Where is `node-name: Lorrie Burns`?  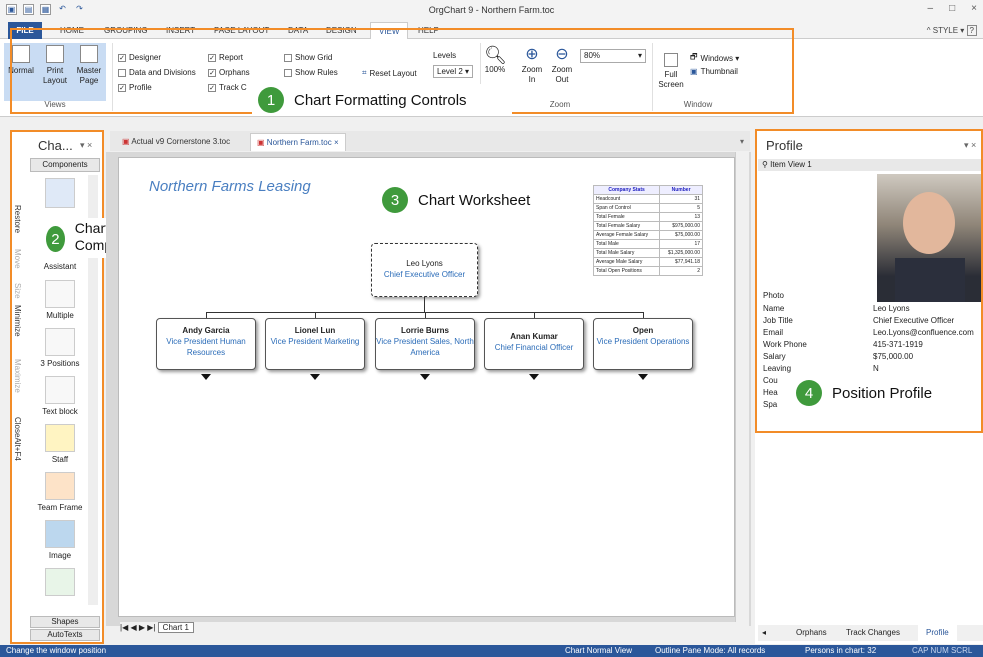
node-name: Lorrie Burns is located at coordinates (424, 330).